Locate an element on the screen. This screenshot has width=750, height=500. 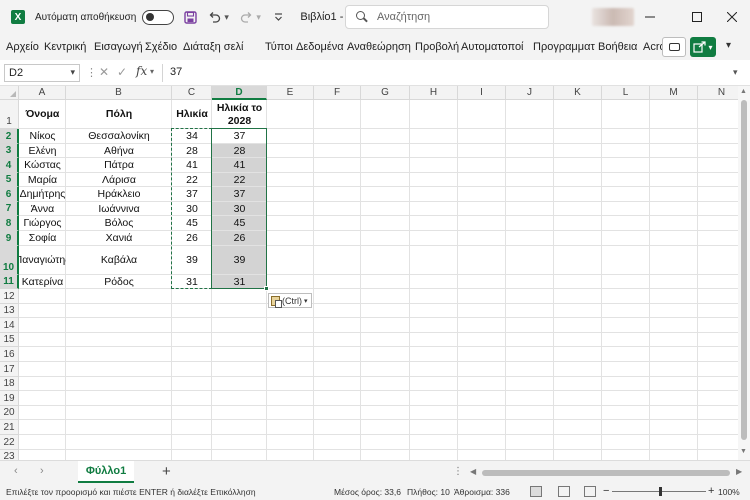
maximize-icon is located at coordinates (697, 17).